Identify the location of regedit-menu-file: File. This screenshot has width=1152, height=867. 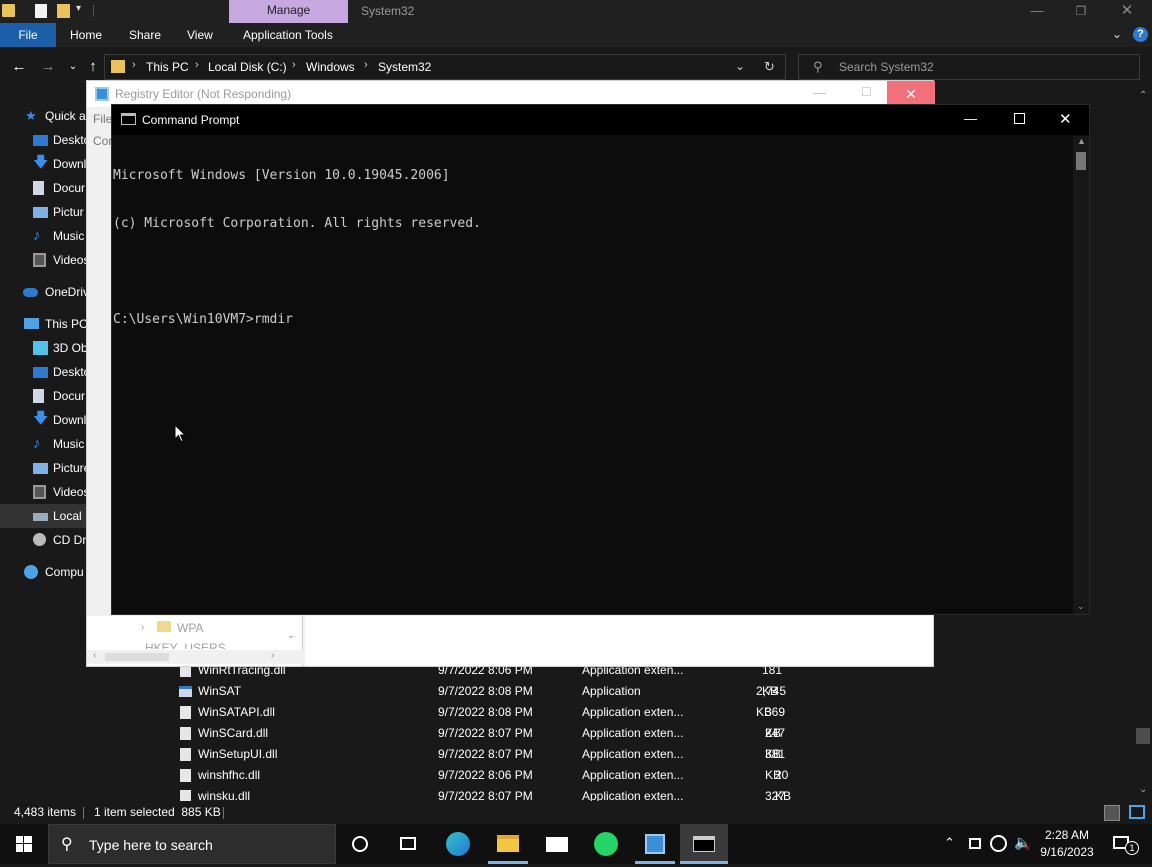
(102, 119).